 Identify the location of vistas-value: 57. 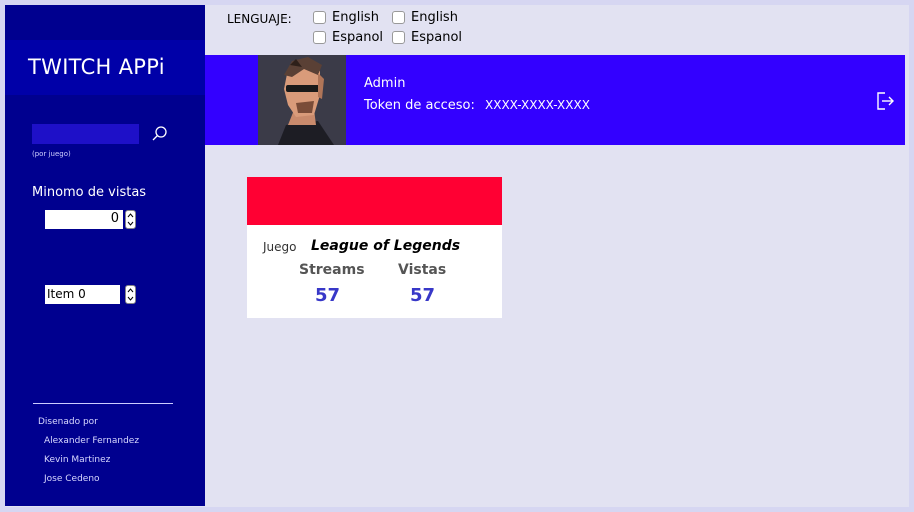
(423, 295).